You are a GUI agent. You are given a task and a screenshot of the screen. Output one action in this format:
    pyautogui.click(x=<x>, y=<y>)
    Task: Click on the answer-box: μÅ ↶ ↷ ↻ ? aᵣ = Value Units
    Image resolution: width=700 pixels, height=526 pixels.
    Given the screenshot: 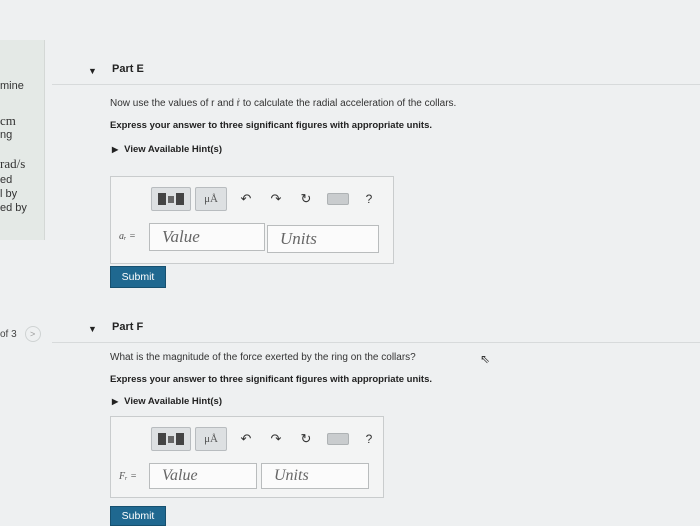 What is the action you would take?
    pyautogui.click(x=252, y=220)
    